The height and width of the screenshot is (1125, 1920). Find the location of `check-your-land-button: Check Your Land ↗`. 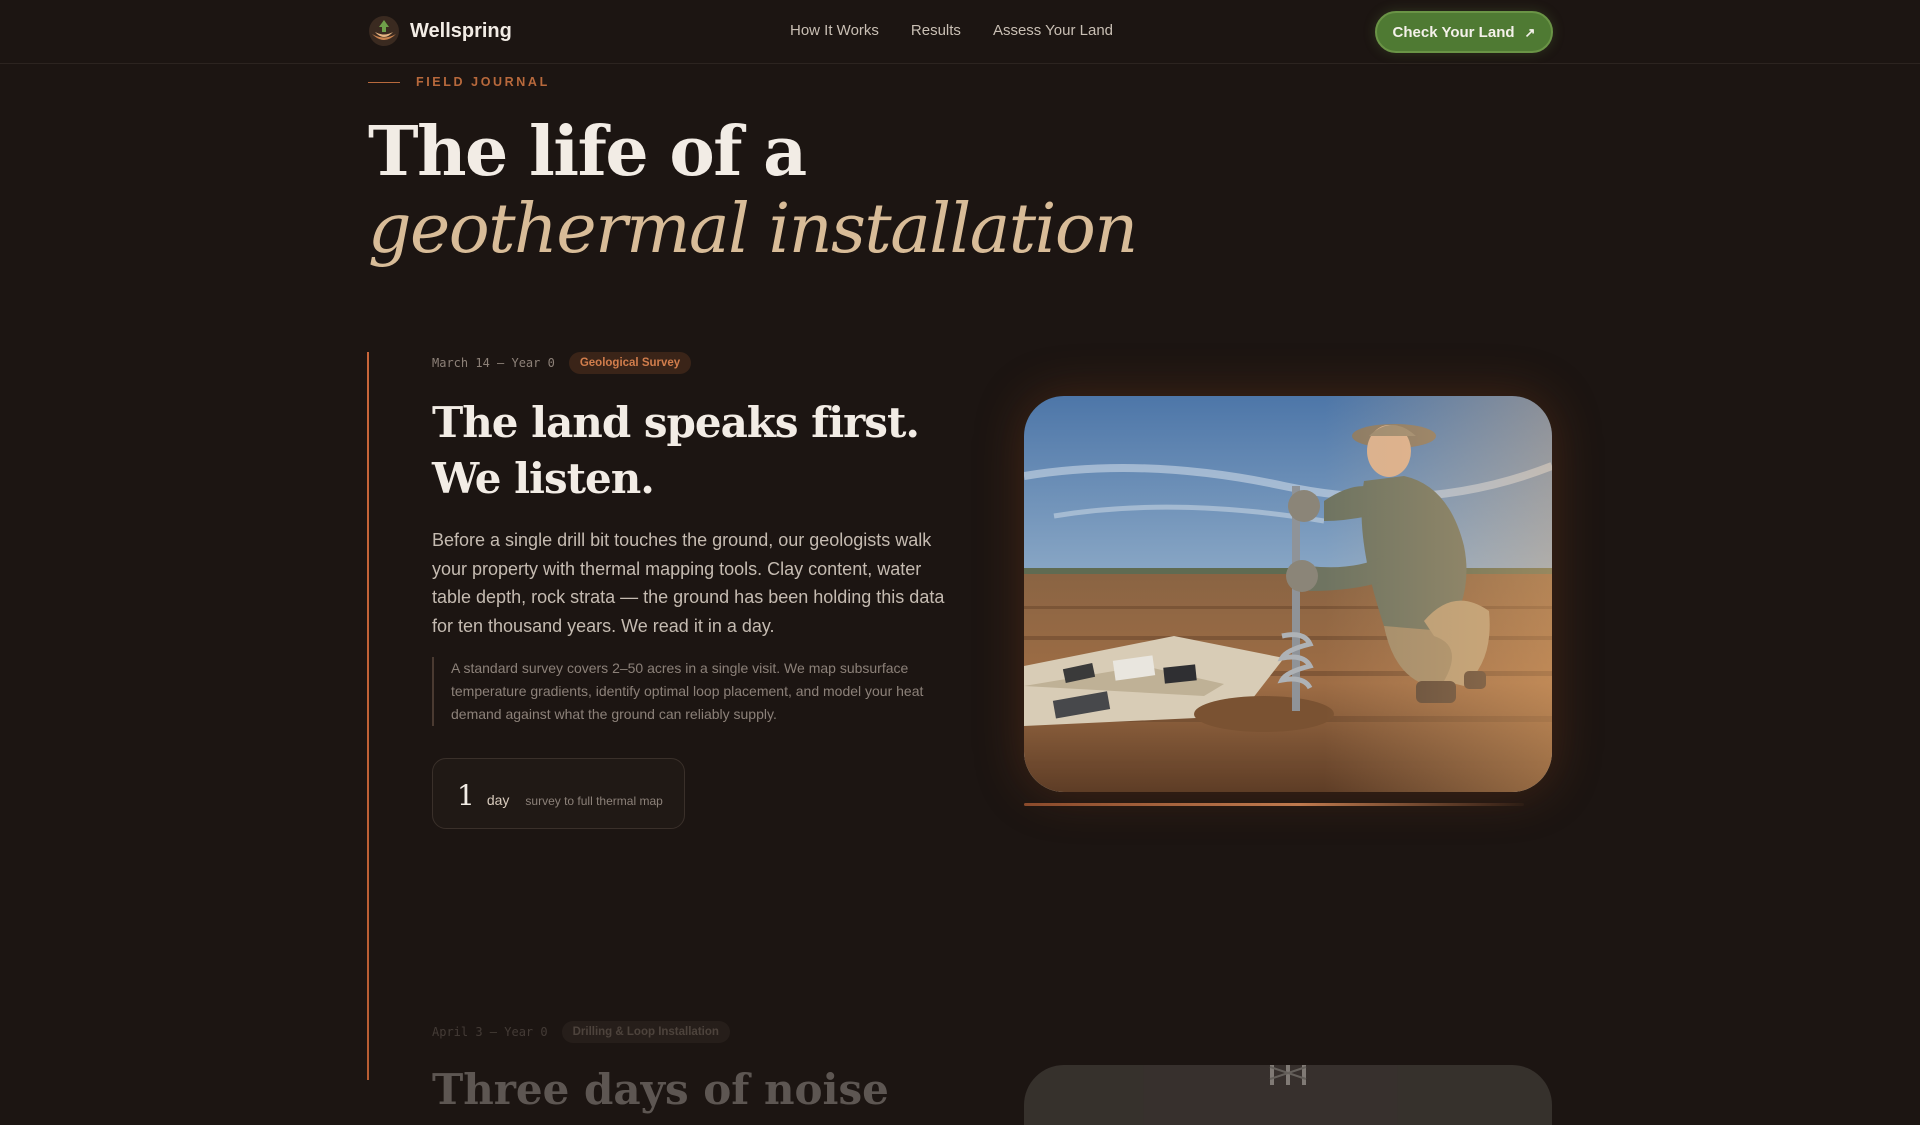

check-your-land-button: Check Your Land ↗ is located at coordinates (1464, 32).